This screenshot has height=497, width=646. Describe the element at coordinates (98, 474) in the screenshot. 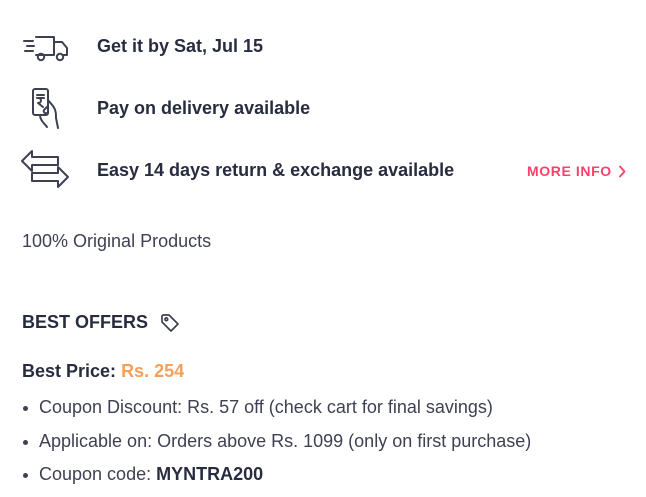

I see `coupon-code-label: Coupon code:` at that location.